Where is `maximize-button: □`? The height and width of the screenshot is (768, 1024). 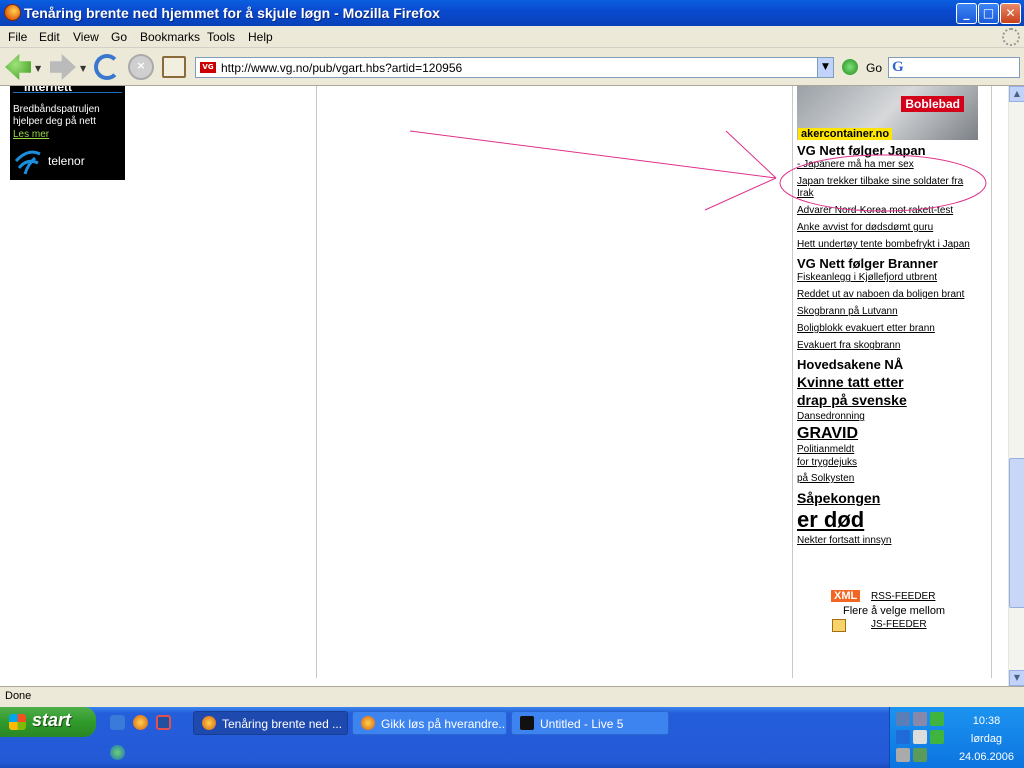 maximize-button: □ is located at coordinates (988, 13).